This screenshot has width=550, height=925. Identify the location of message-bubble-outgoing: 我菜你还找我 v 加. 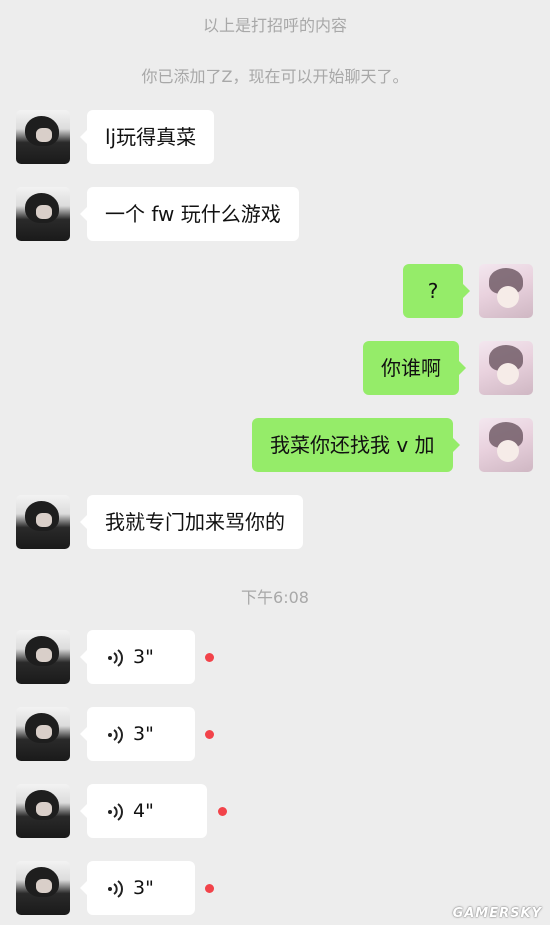
(356, 445).